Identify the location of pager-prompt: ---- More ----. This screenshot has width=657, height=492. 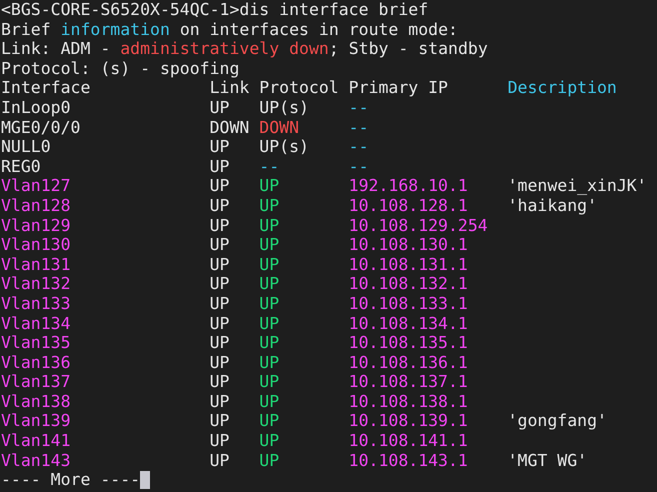
(70, 480).